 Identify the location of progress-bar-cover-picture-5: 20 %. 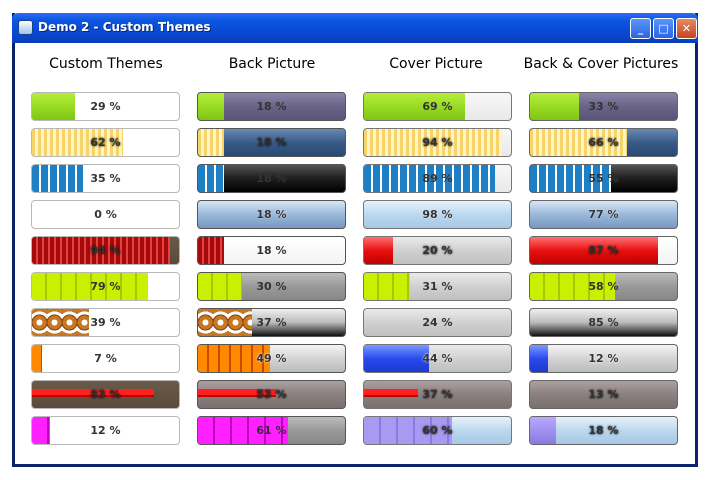
(437, 250).